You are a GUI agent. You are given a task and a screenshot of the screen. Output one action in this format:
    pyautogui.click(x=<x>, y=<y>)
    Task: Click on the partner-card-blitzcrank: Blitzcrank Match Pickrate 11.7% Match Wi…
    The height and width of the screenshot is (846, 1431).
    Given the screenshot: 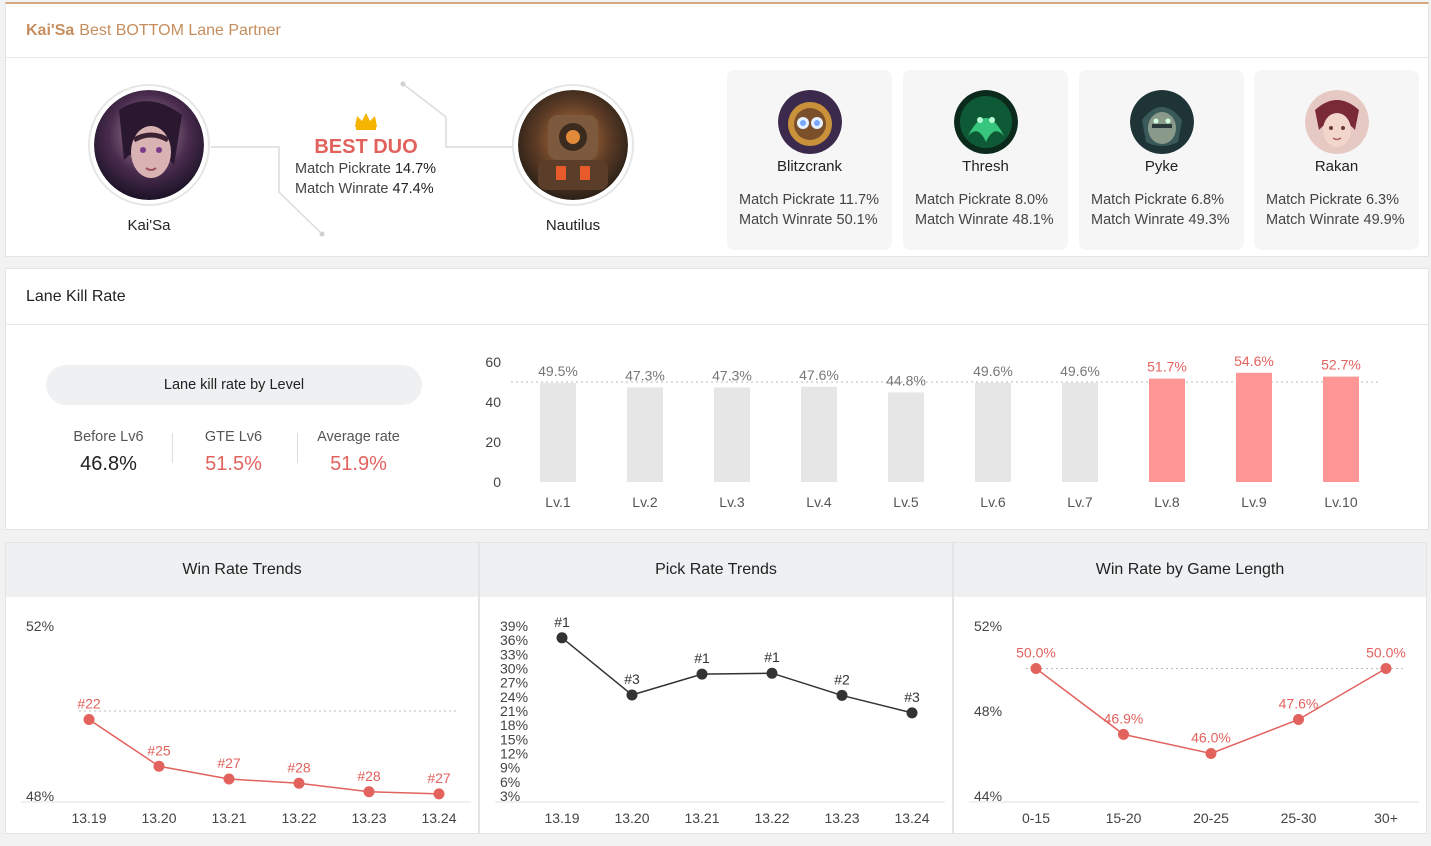 What is the action you would take?
    pyautogui.click(x=809, y=160)
    